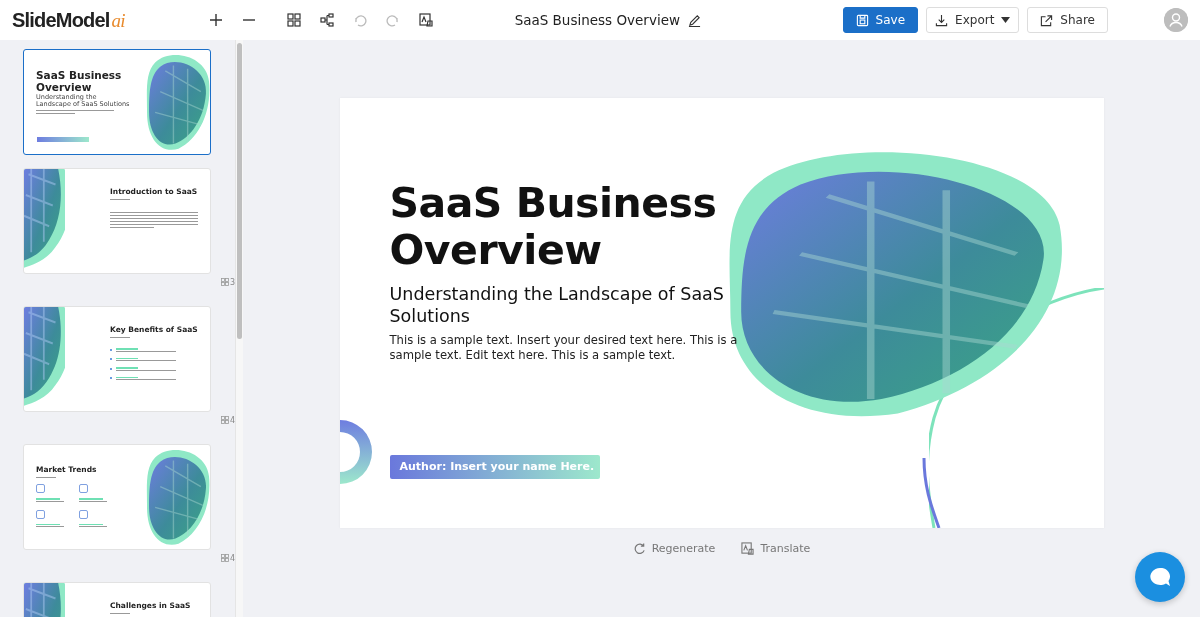 This screenshot has height=617, width=1200. Describe the element at coordinates (79, 81) in the screenshot. I see `slide-thumbnail-title: SaaS Business Overview` at that location.